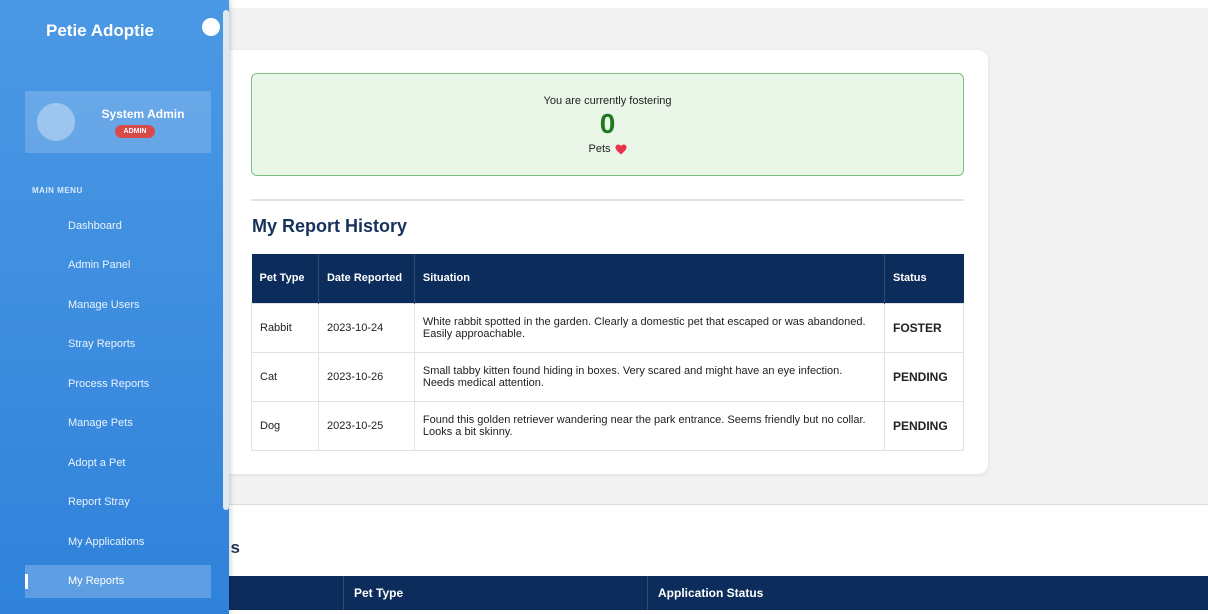 This screenshot has width=1208, height=614. I want to click on sidebar-scrollbar, so click(226, 260).